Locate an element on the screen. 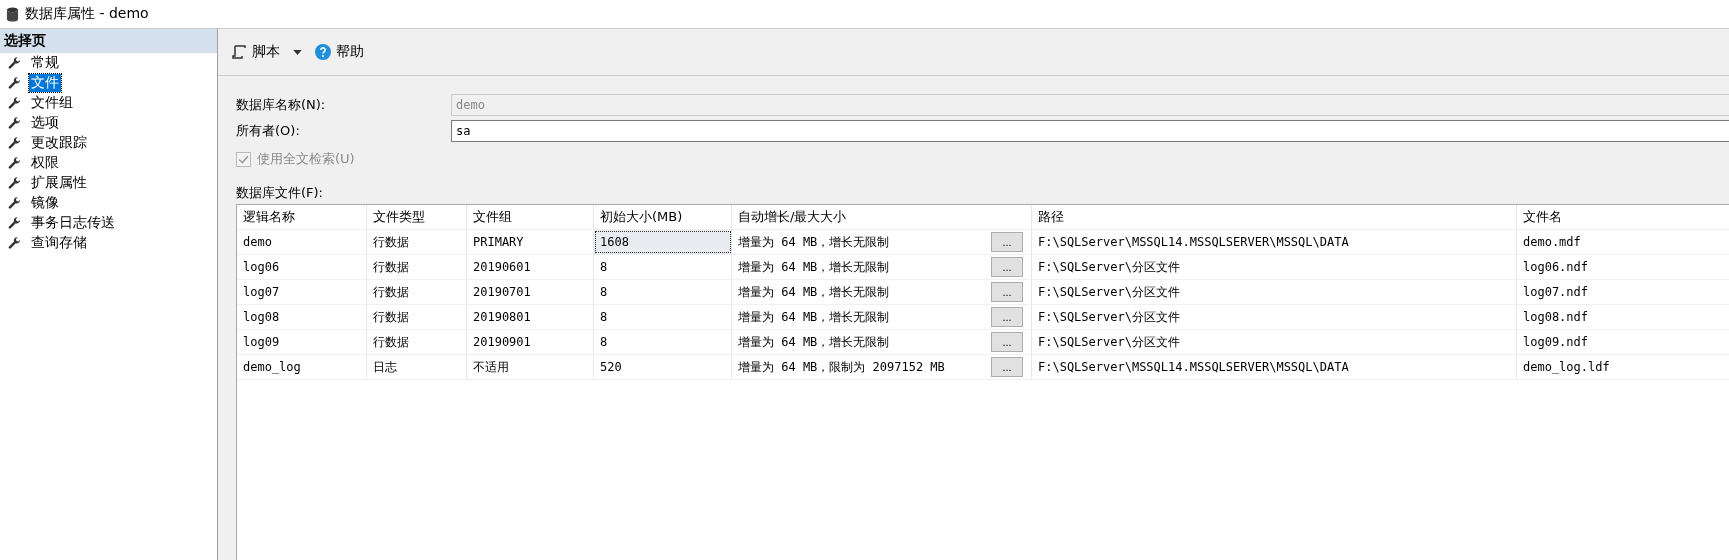 This screenshot has width=1729, height=560. sidebar-item: 文件 is located at coordinates (45, 83).